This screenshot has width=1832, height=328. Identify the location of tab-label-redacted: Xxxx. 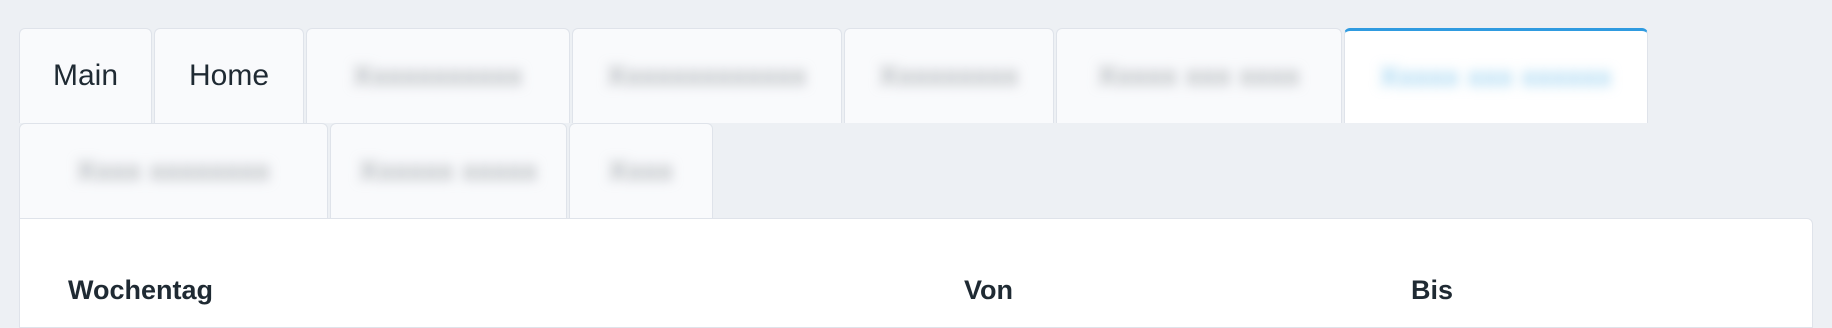
(641, 170).